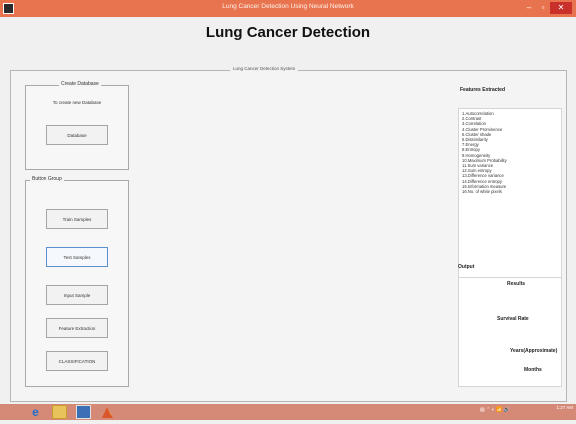 The height and width of the screenshot is (424, 576). I want to click on close-button: ✕, so click(561, 8).